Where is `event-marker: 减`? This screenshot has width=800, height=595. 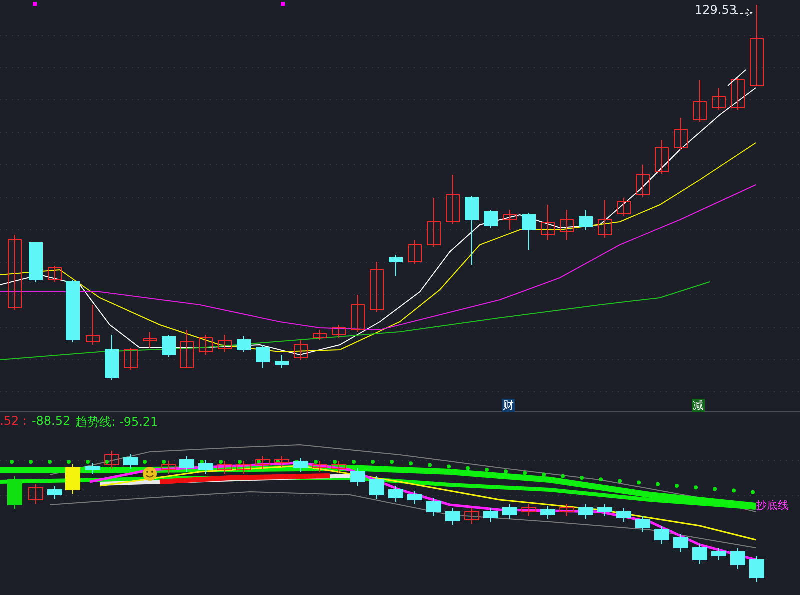
event-marker: 减 is located at coordinates (698, 405).